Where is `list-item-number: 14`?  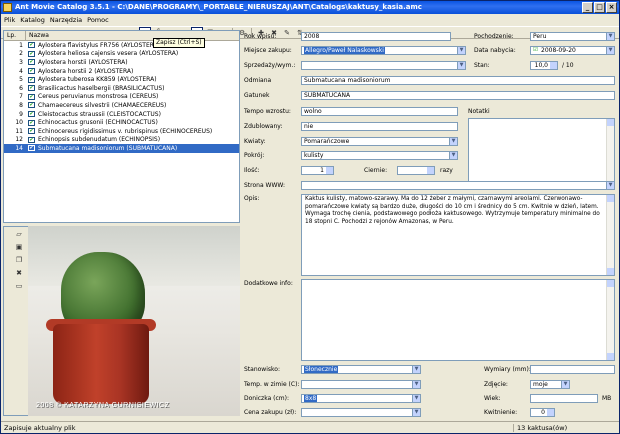 list-item-number: 14 is located at coordinates (19, 148).